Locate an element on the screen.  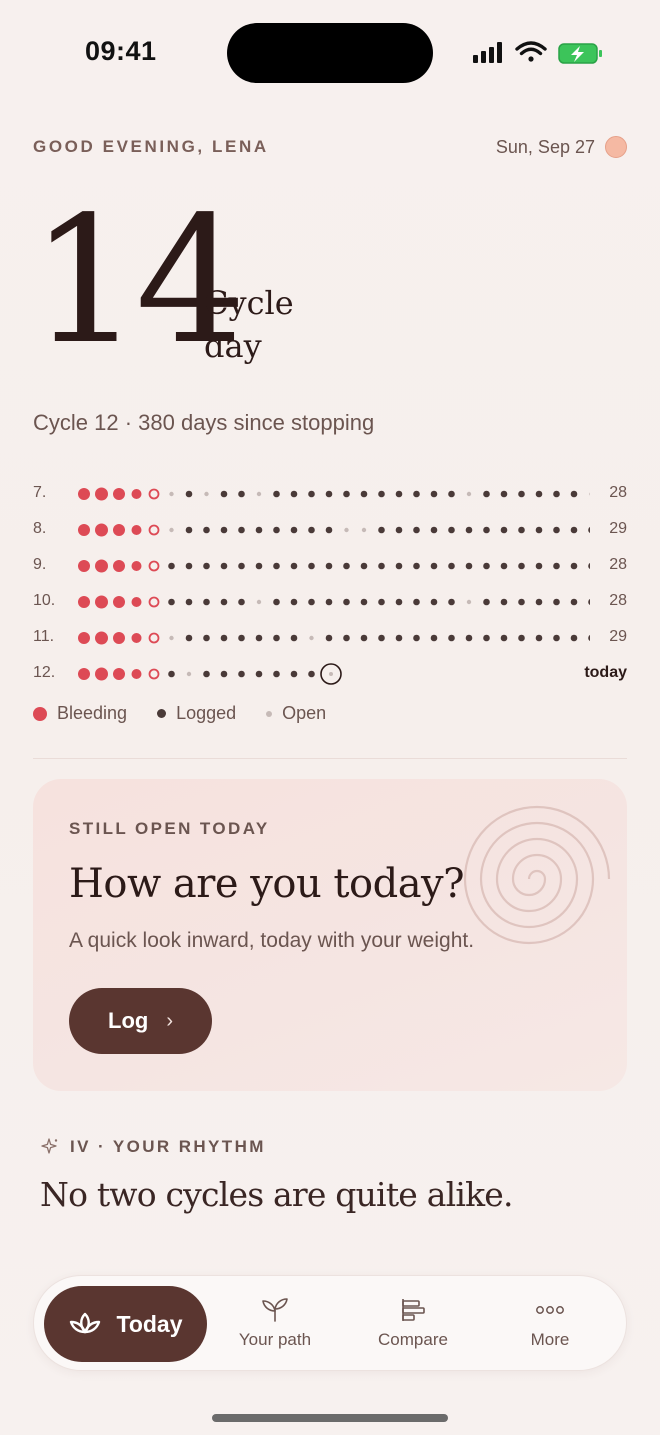
cycle-row: 7. 28 is located at coordinates (330, 495).